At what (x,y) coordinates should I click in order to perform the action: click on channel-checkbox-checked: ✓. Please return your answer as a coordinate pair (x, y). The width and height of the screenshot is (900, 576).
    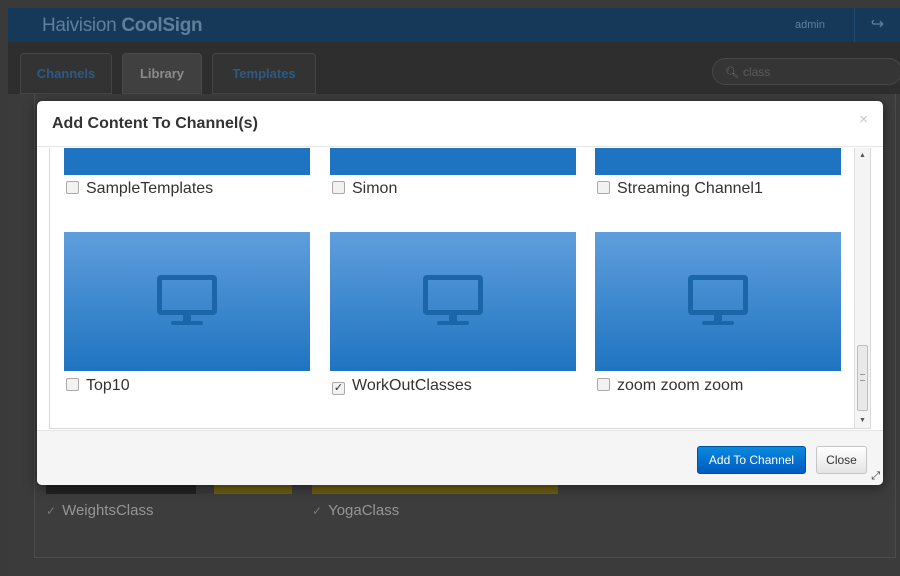
    Looking at the image, I should click on (338, 388).